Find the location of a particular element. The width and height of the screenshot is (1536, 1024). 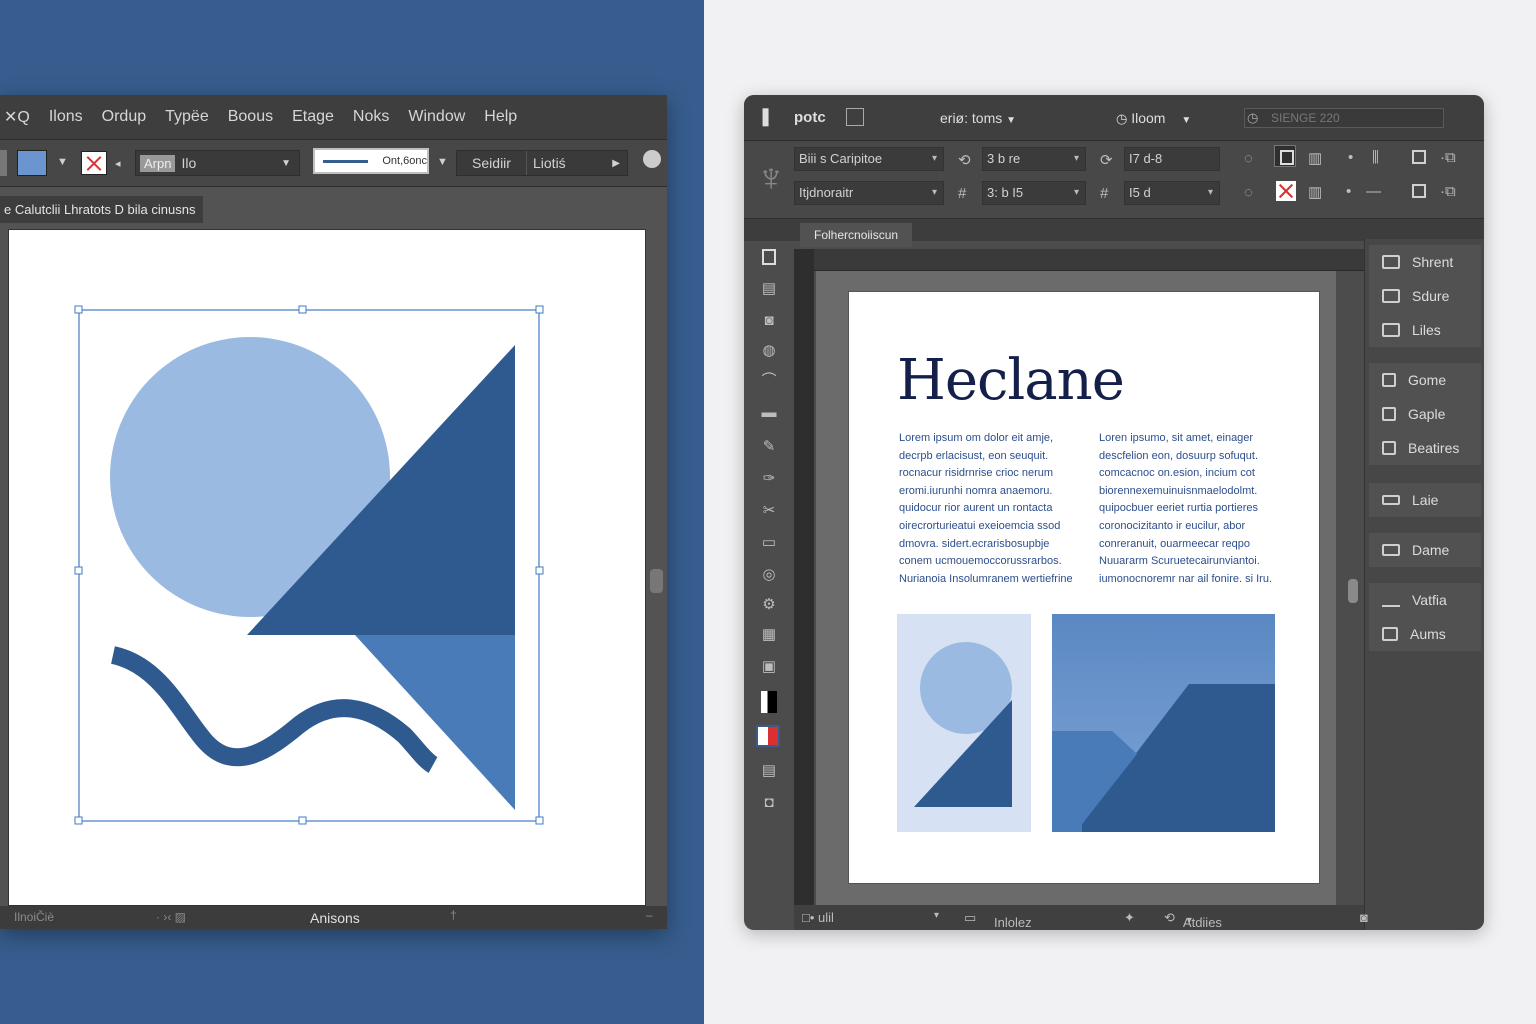

stroke-arrow-icon: ◂ is located at coordinates (118, 163).